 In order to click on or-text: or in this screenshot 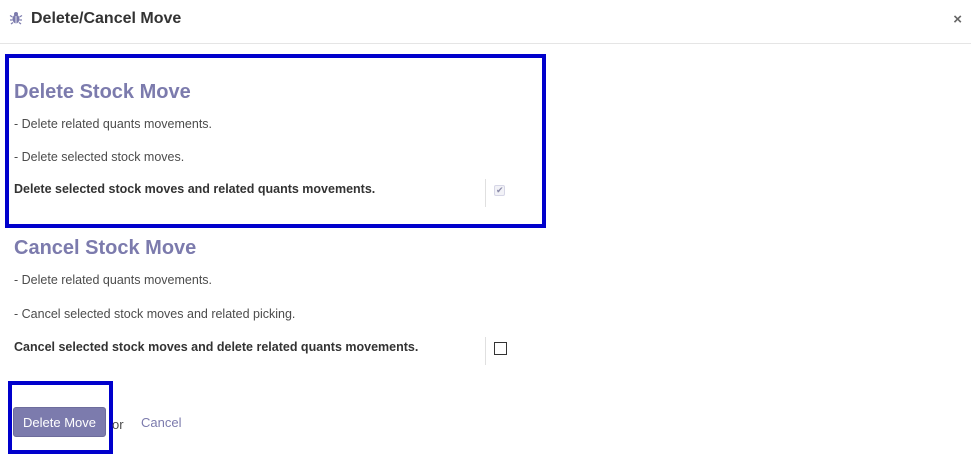, I will do `click(118, 424)`.